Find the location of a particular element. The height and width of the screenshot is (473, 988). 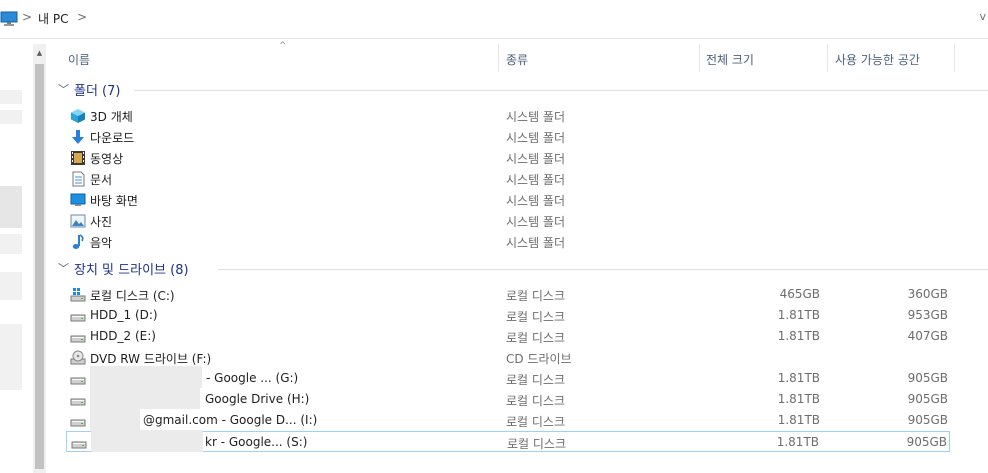

column-header-total-size: 전체 크기 is located at coordinates (730, 59).